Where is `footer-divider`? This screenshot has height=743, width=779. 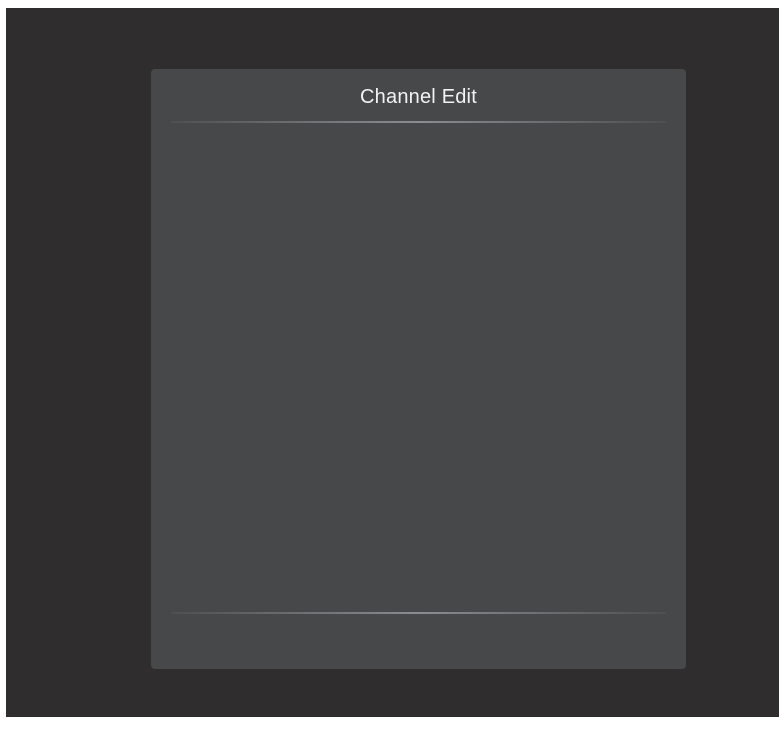
footer-divider is located at coordinates (418, 613).